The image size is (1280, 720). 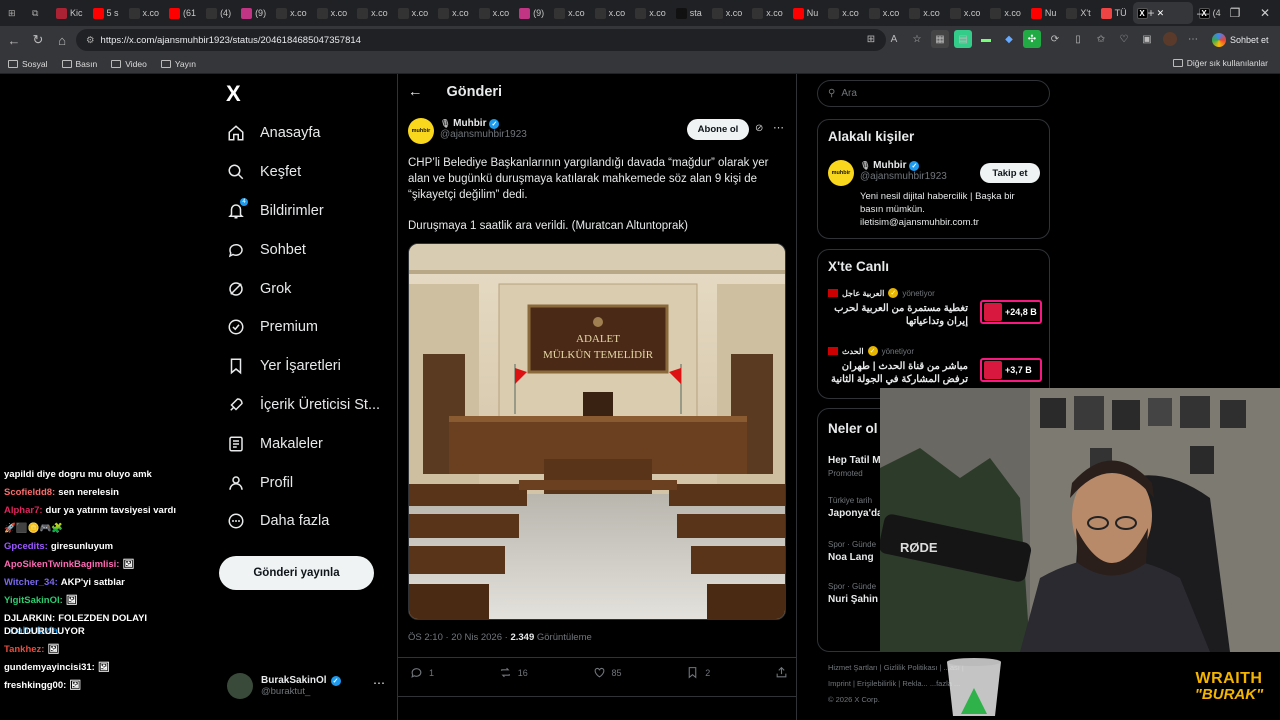 I want to click on read-aloud-icon: A, so click(x=894, y=39).